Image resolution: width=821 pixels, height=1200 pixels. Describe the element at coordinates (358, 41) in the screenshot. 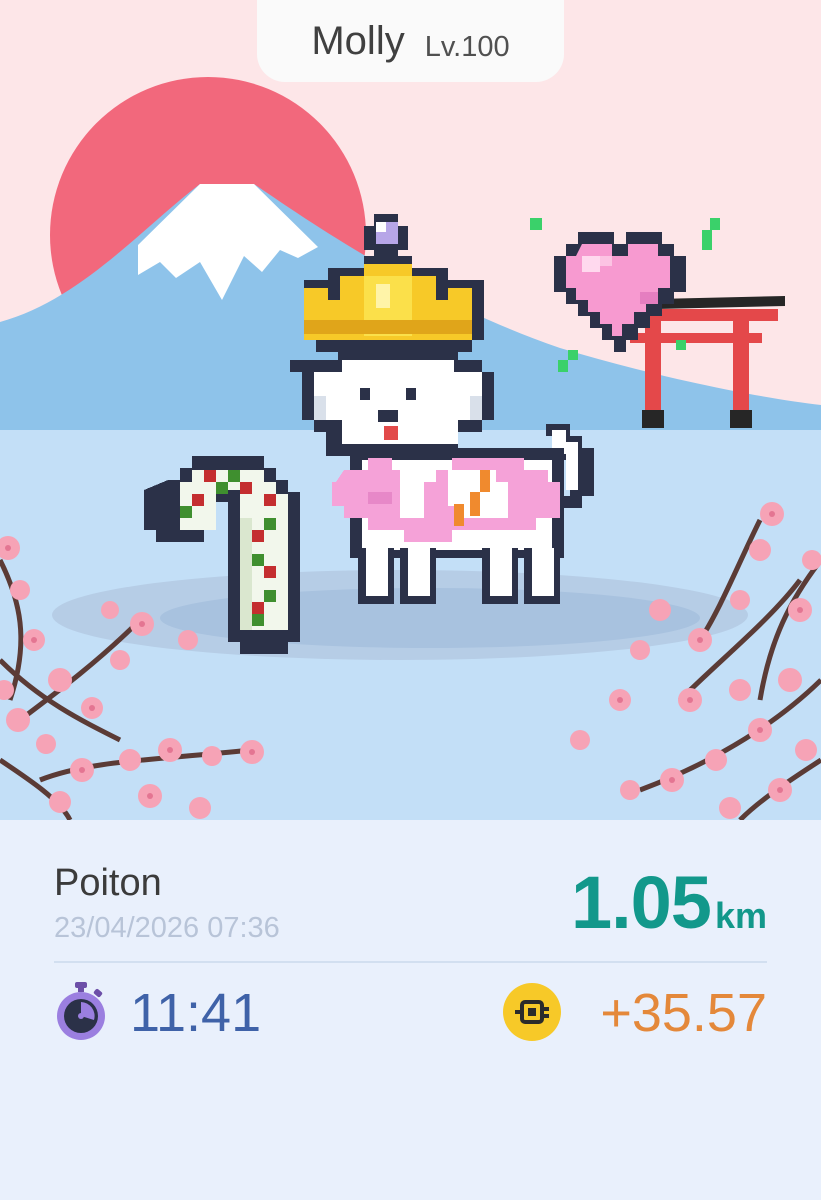

I see `pet-name: Molly` at that location.